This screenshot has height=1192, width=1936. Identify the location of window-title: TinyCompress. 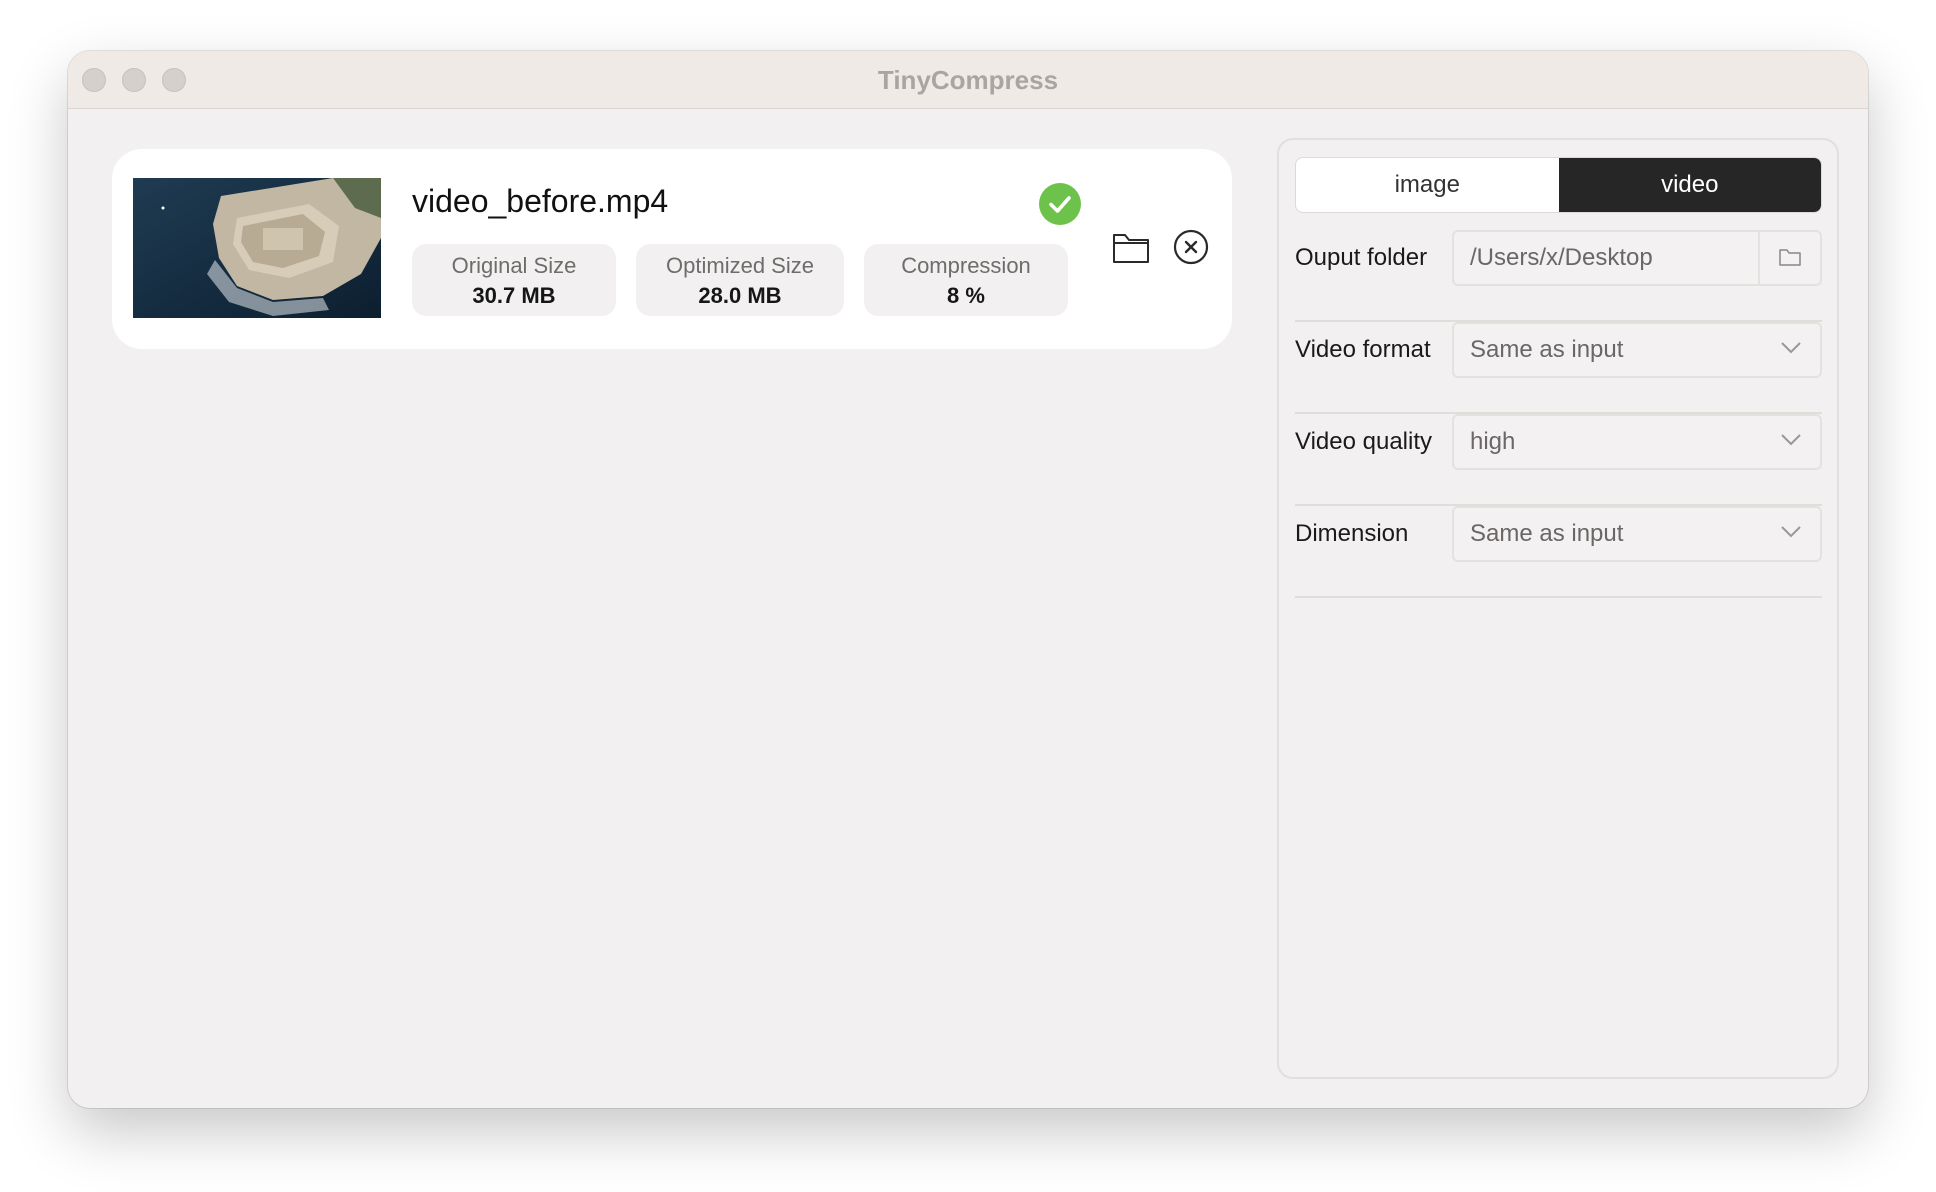
(968, 80).